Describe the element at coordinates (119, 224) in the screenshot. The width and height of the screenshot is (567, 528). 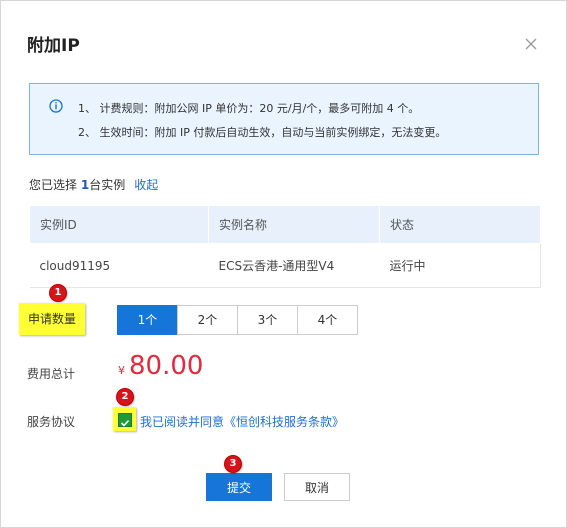
I see `column-header-id: 实例ID` at that location.